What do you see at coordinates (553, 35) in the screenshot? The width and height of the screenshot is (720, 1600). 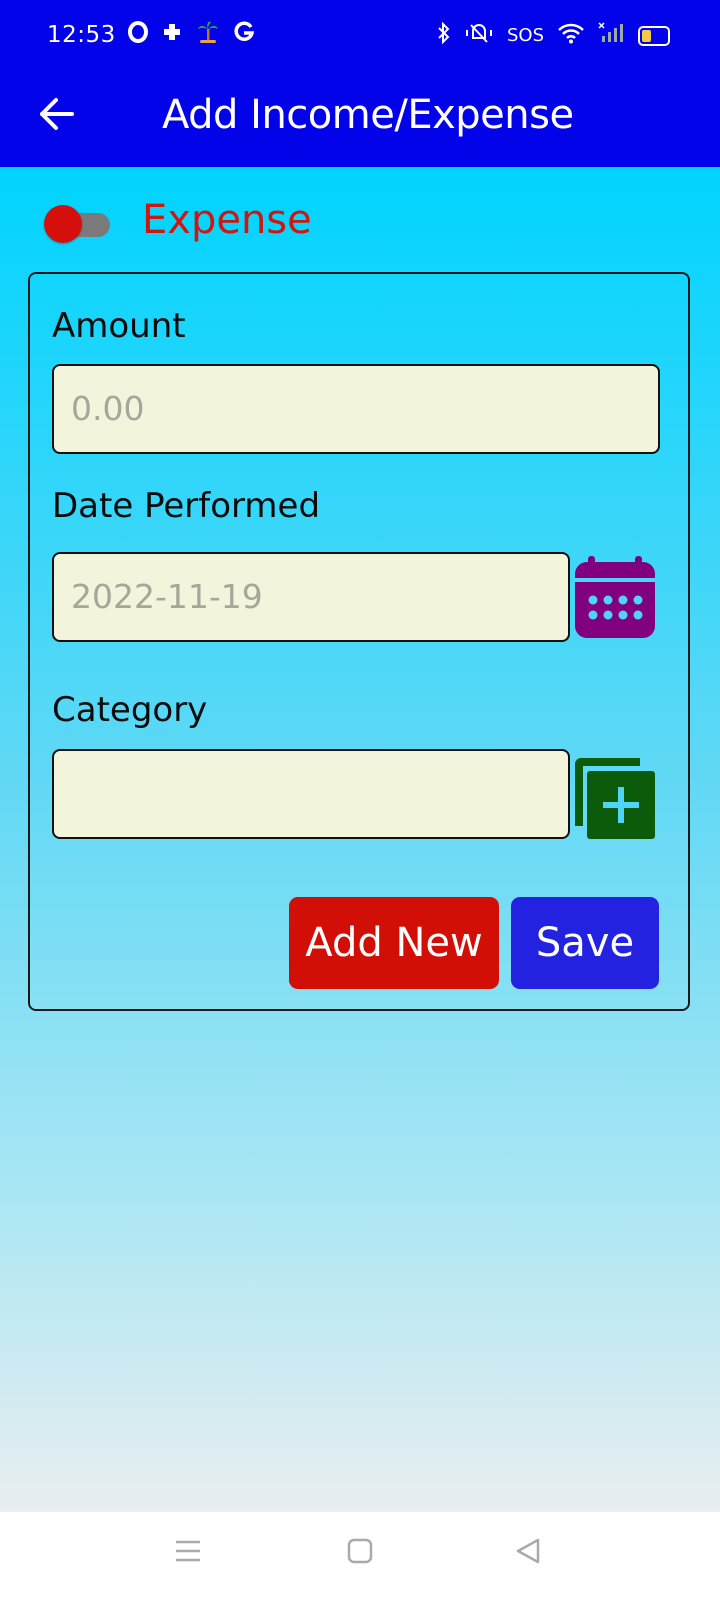 I see `system-icons: SOS` at bounding box center [553, 35].